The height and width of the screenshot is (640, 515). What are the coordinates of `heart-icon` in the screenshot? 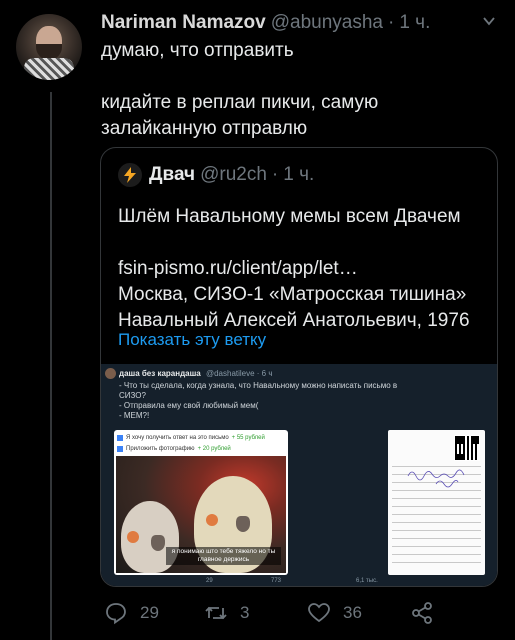 It's located at (319, 613).